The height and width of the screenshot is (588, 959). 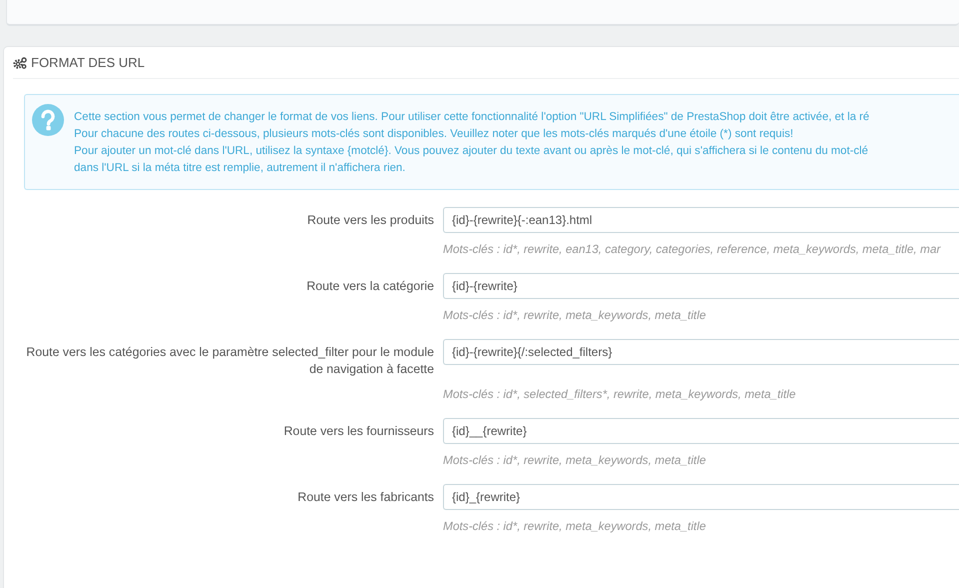 I want to click on panel-title: FORMAT DES URL, so click(x=88, y=62).